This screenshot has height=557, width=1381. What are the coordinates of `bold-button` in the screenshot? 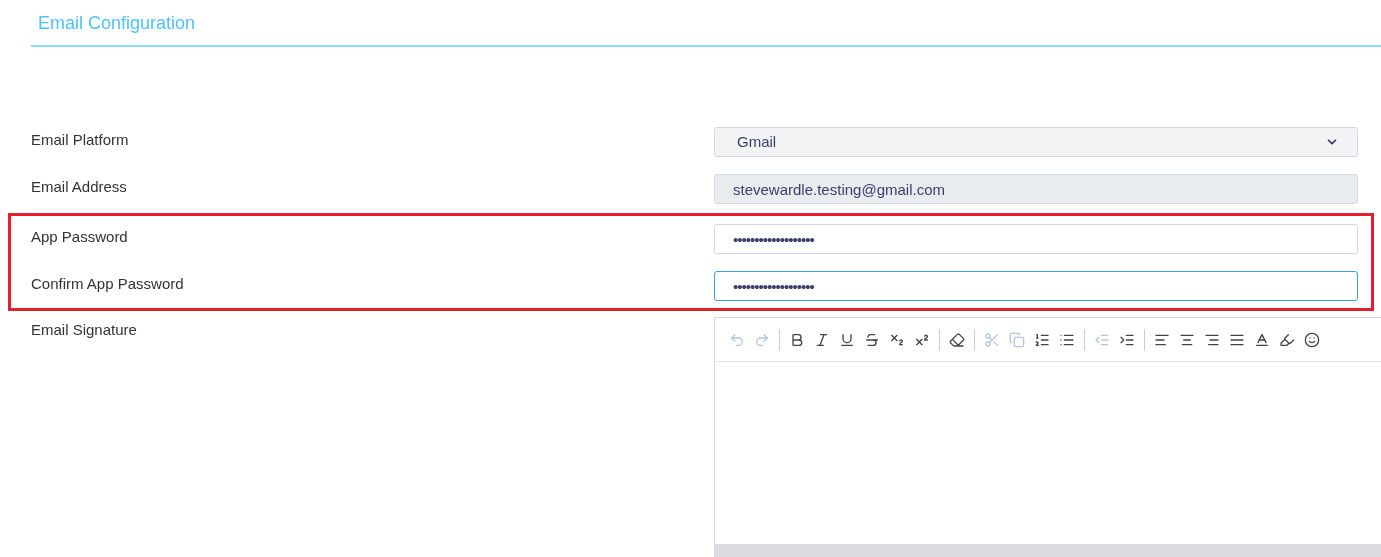 It's located at (797, 339).